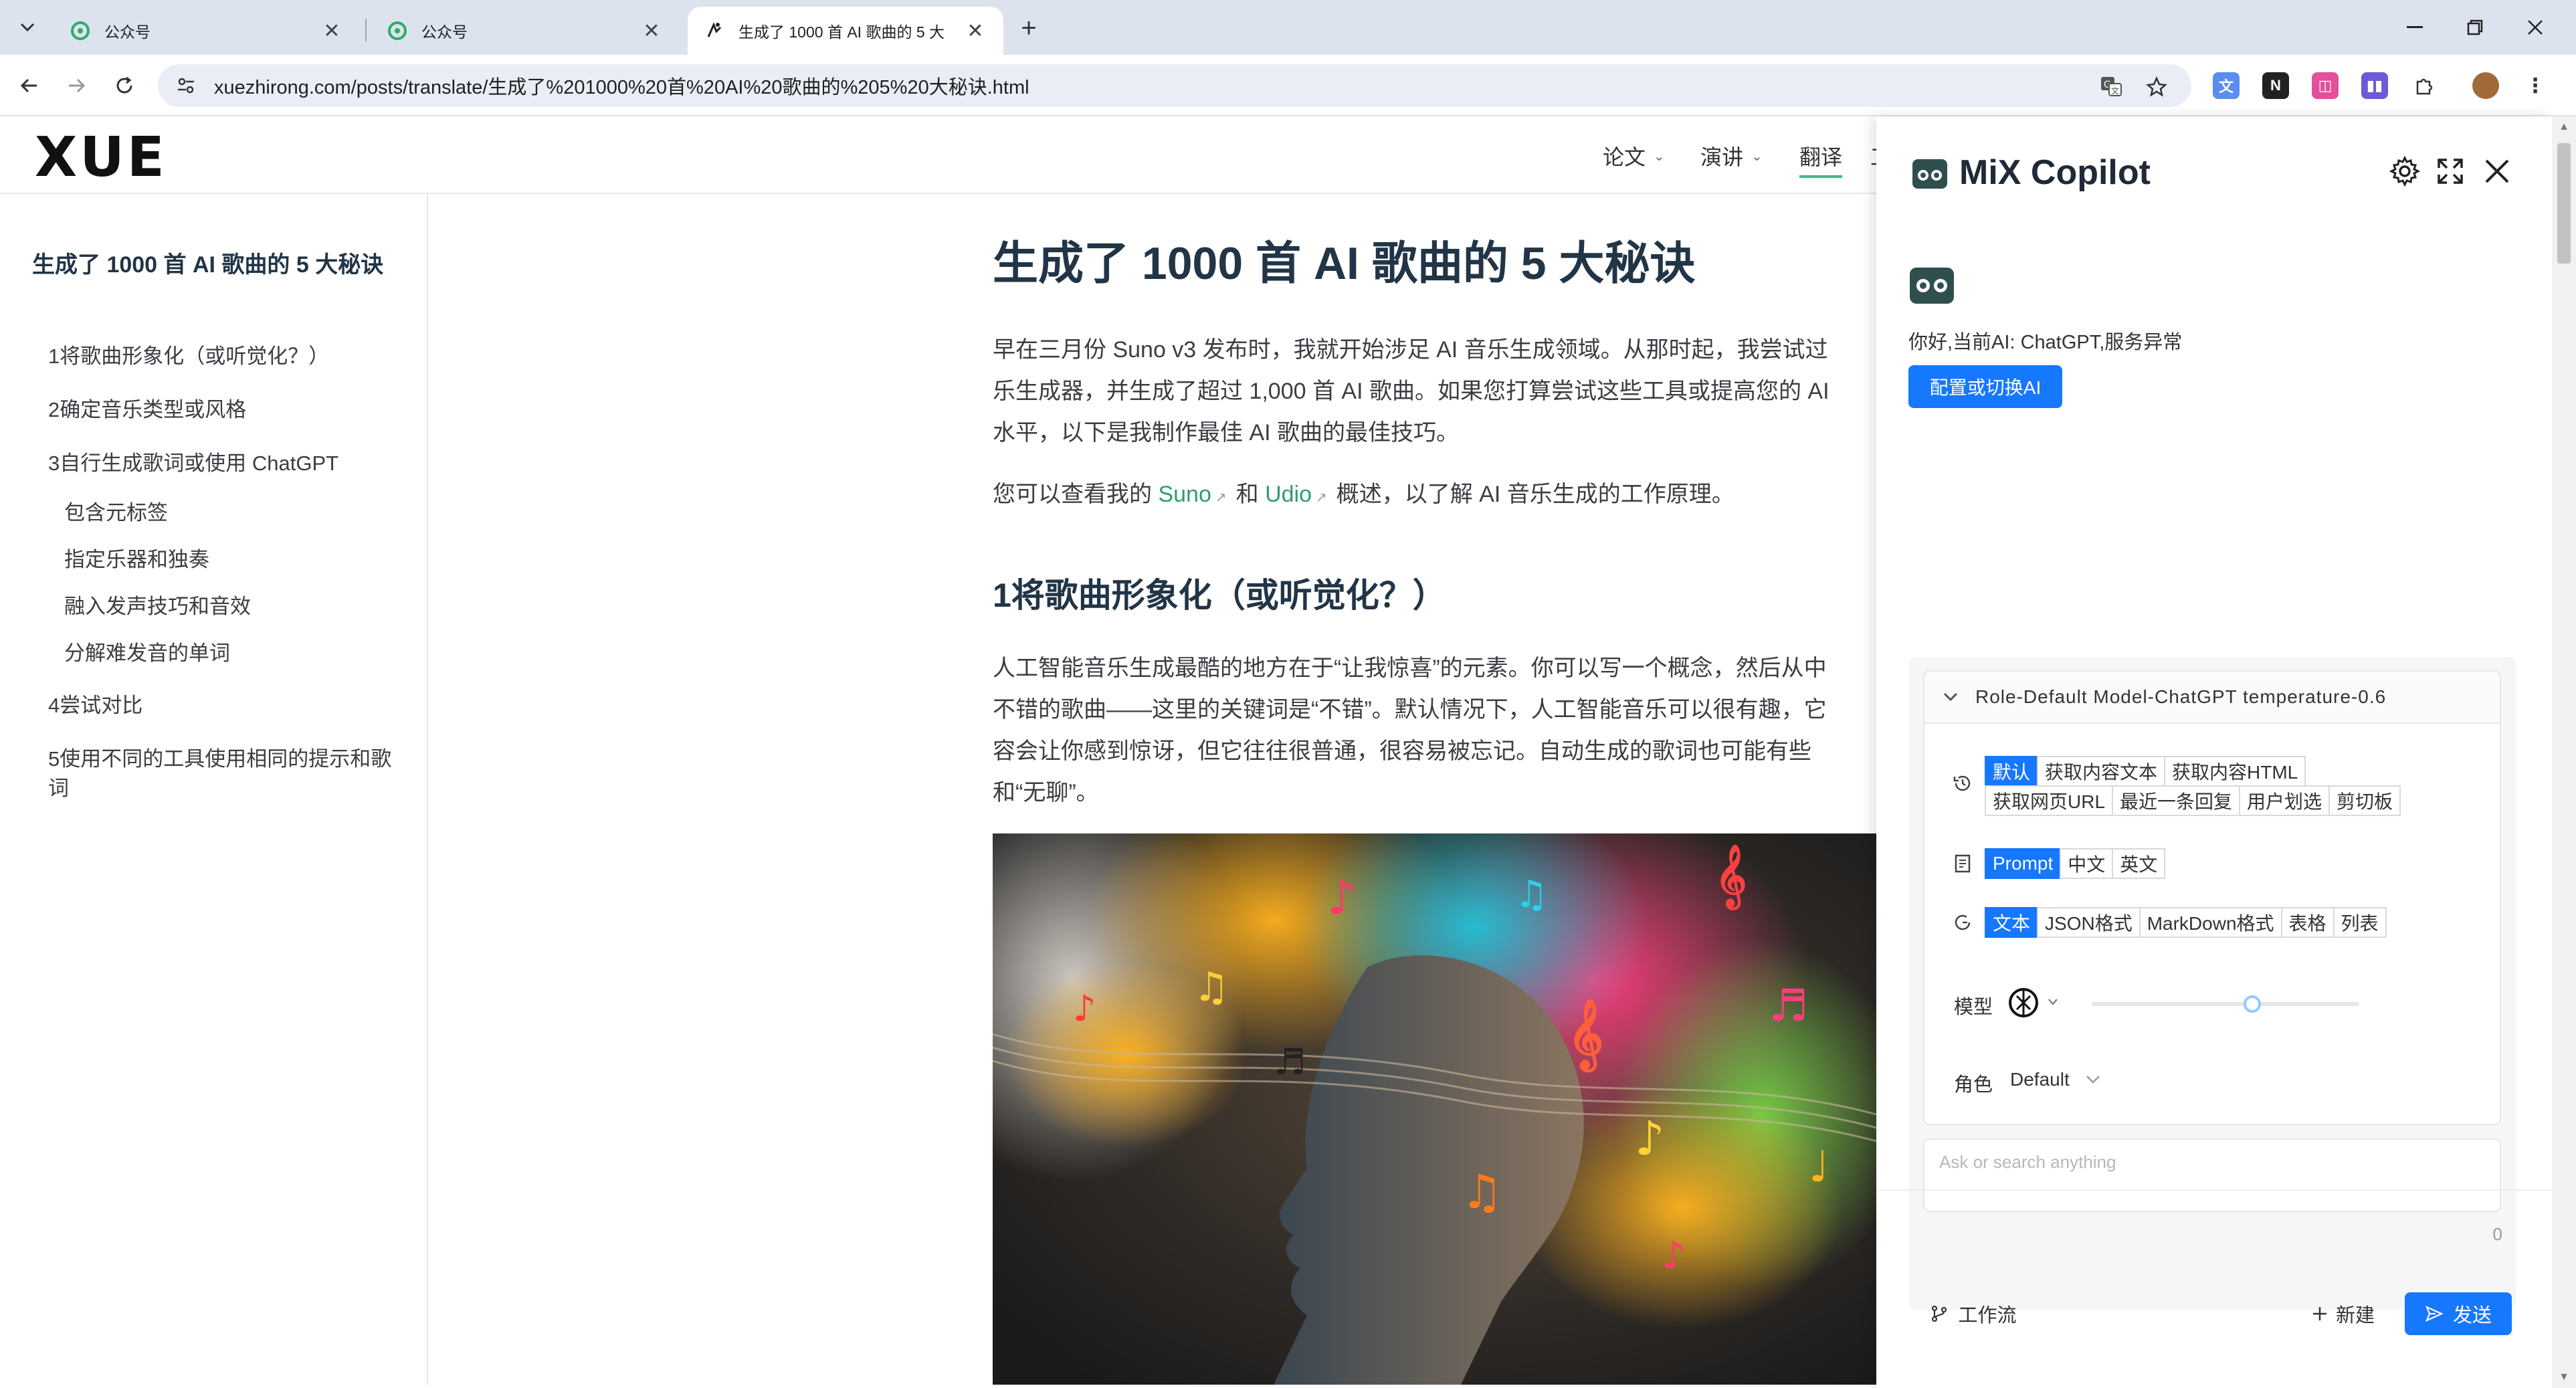 Image resolution: width=2576 pixels, height=1388 pixels. I want to click on chip-user-selection: 用户划选, so click(2285, 801).